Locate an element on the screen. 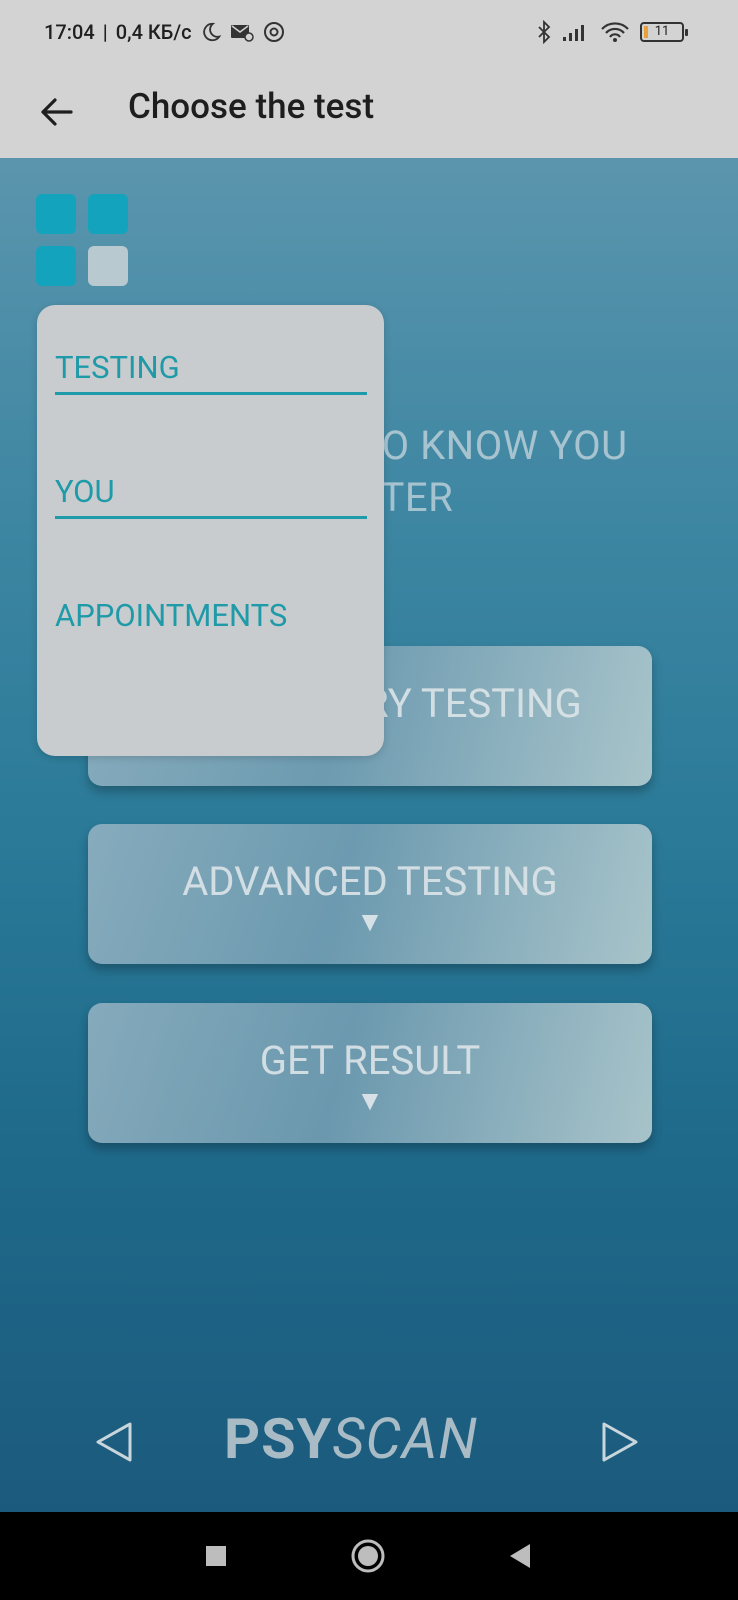  dropdown-menu: TESTING YOU APPOINTMENTS is located at coordinates (210, 530).